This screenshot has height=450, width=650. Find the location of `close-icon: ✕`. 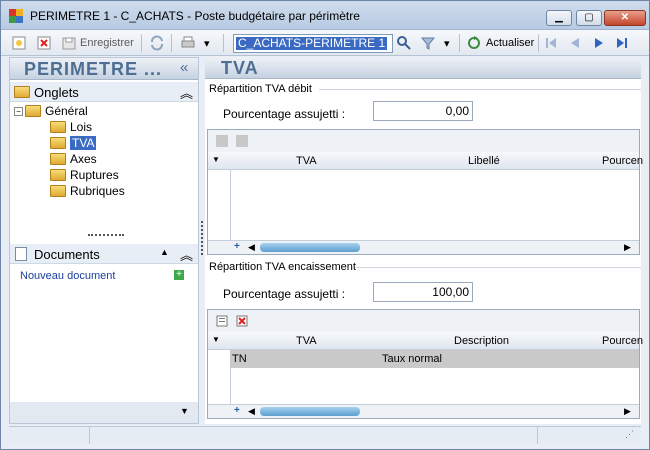

close-icon: ✕ is located at coordinates (625, 17).